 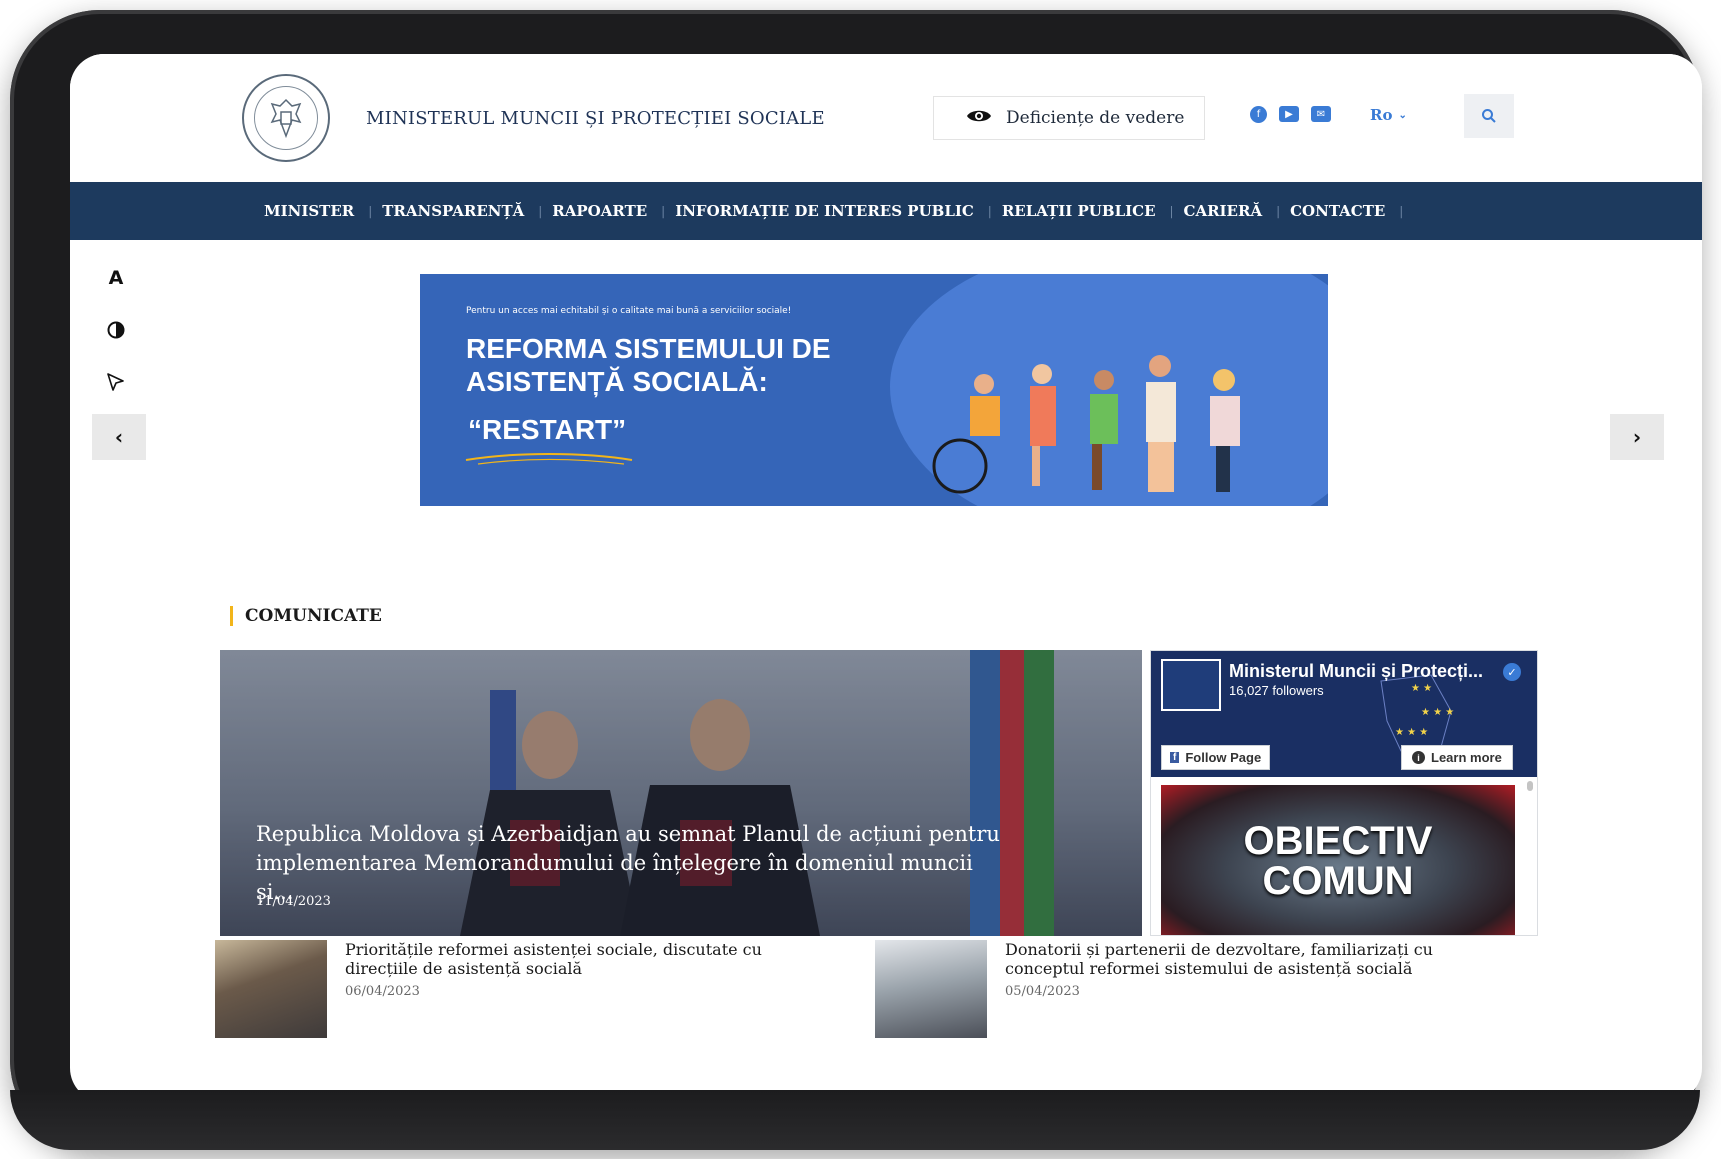 I want to click on news-date: 06/04/2023, so click(x=382, y=991).